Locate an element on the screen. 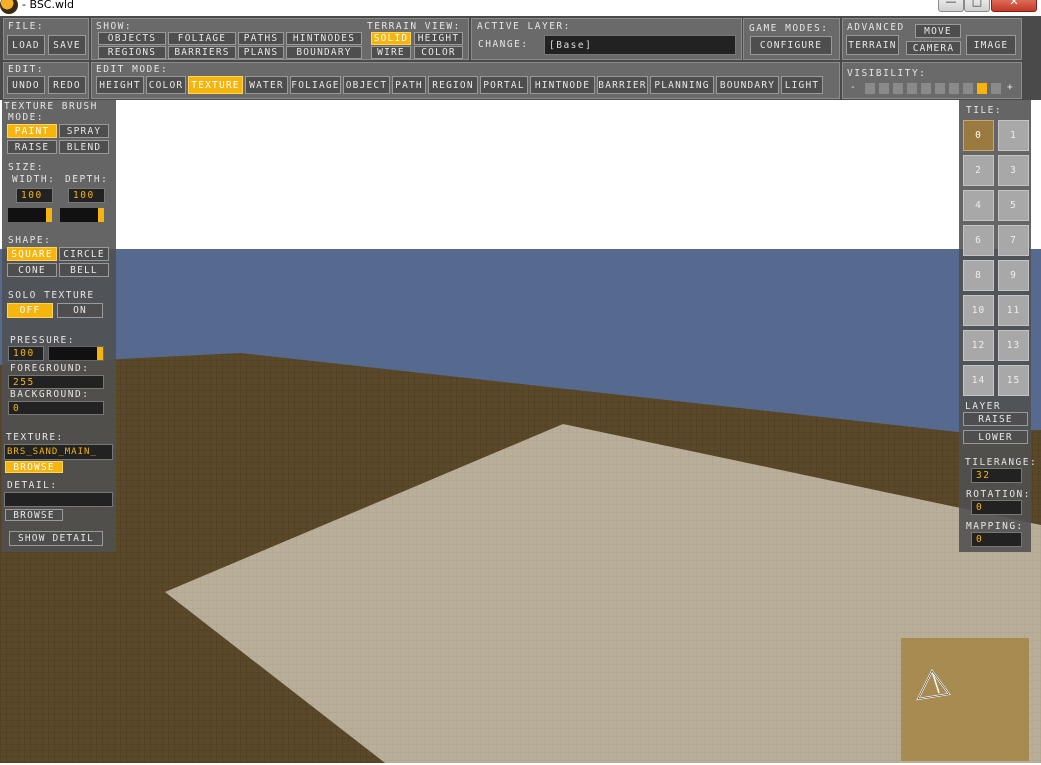 This screenshot has height=765, width=1041. tile-11: 11 is located at coordinates (1013, 310).